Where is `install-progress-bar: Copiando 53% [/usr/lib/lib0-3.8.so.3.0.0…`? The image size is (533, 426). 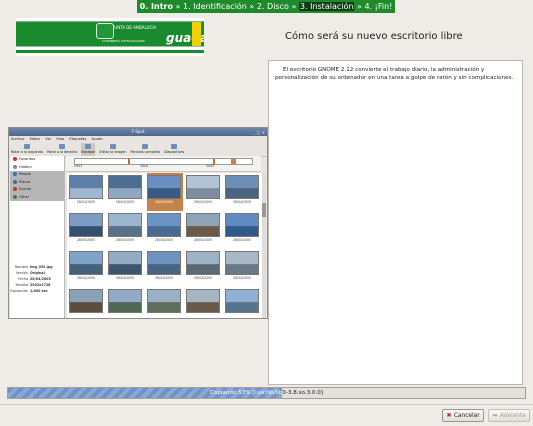 install-progress-bar: Copiando 53% [/usr/lib/lib0-3.8.so.3.0.0… is located at coordinates (266, 393).